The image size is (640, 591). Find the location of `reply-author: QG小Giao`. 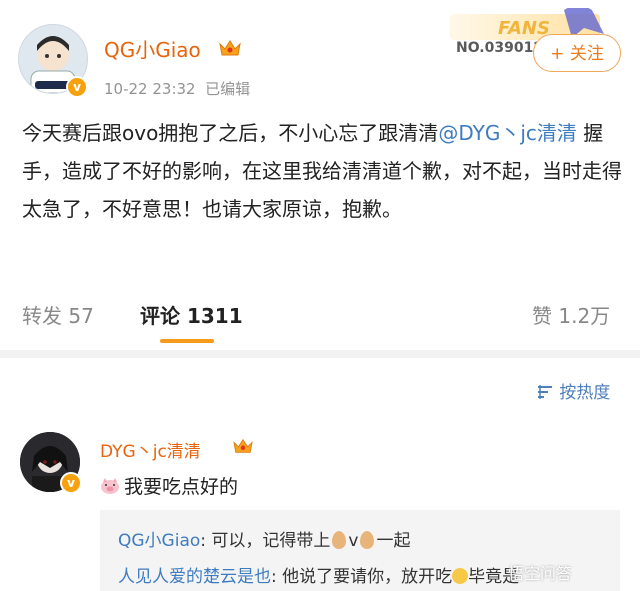

reply-author: QG小Giao is located at coordinates (159, 541).